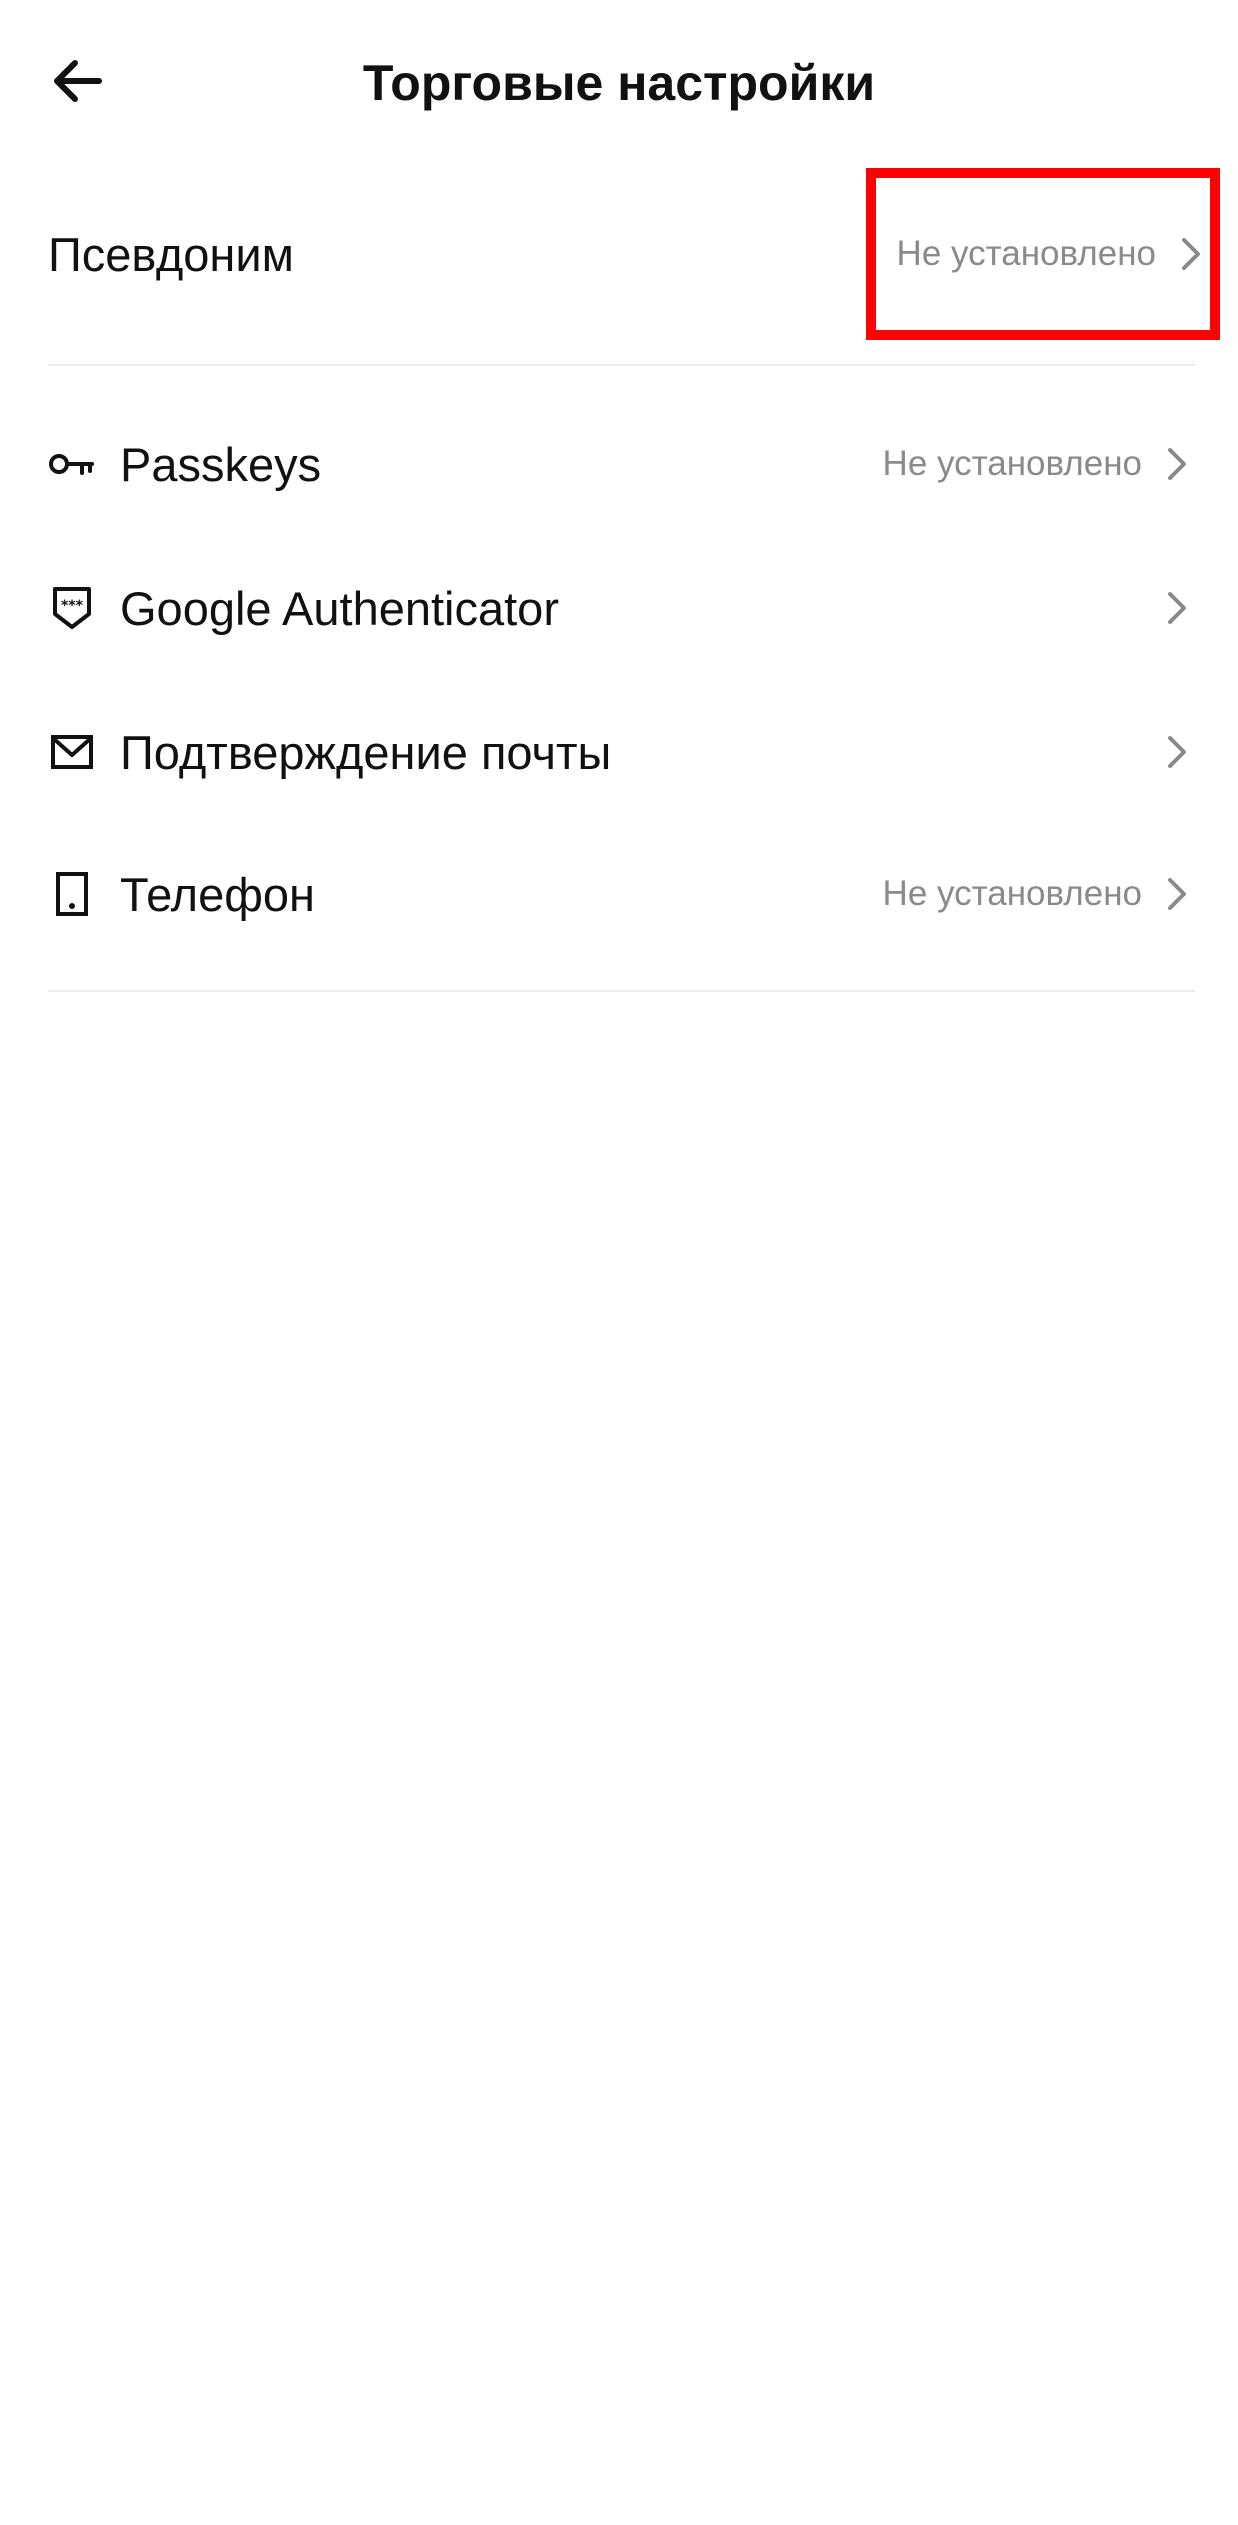  I want to click on list-item-phone: Телефон Не установлено, so click(619, 894).